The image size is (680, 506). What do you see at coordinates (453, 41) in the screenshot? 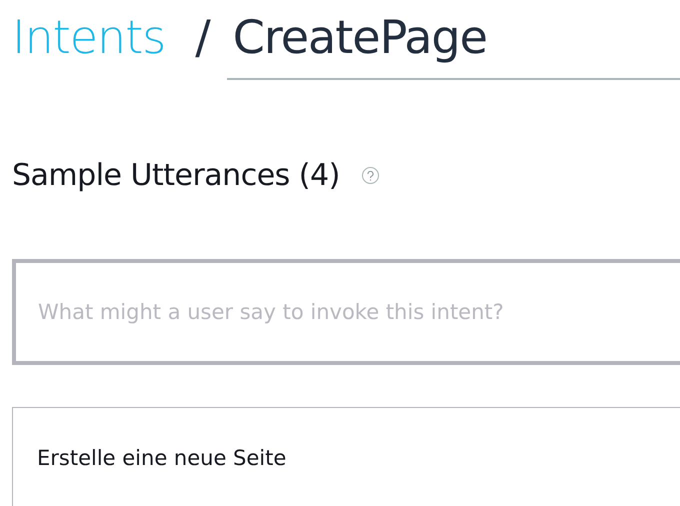
I see `intent-name-field: CreatePage` at bounding box center [453, 41].